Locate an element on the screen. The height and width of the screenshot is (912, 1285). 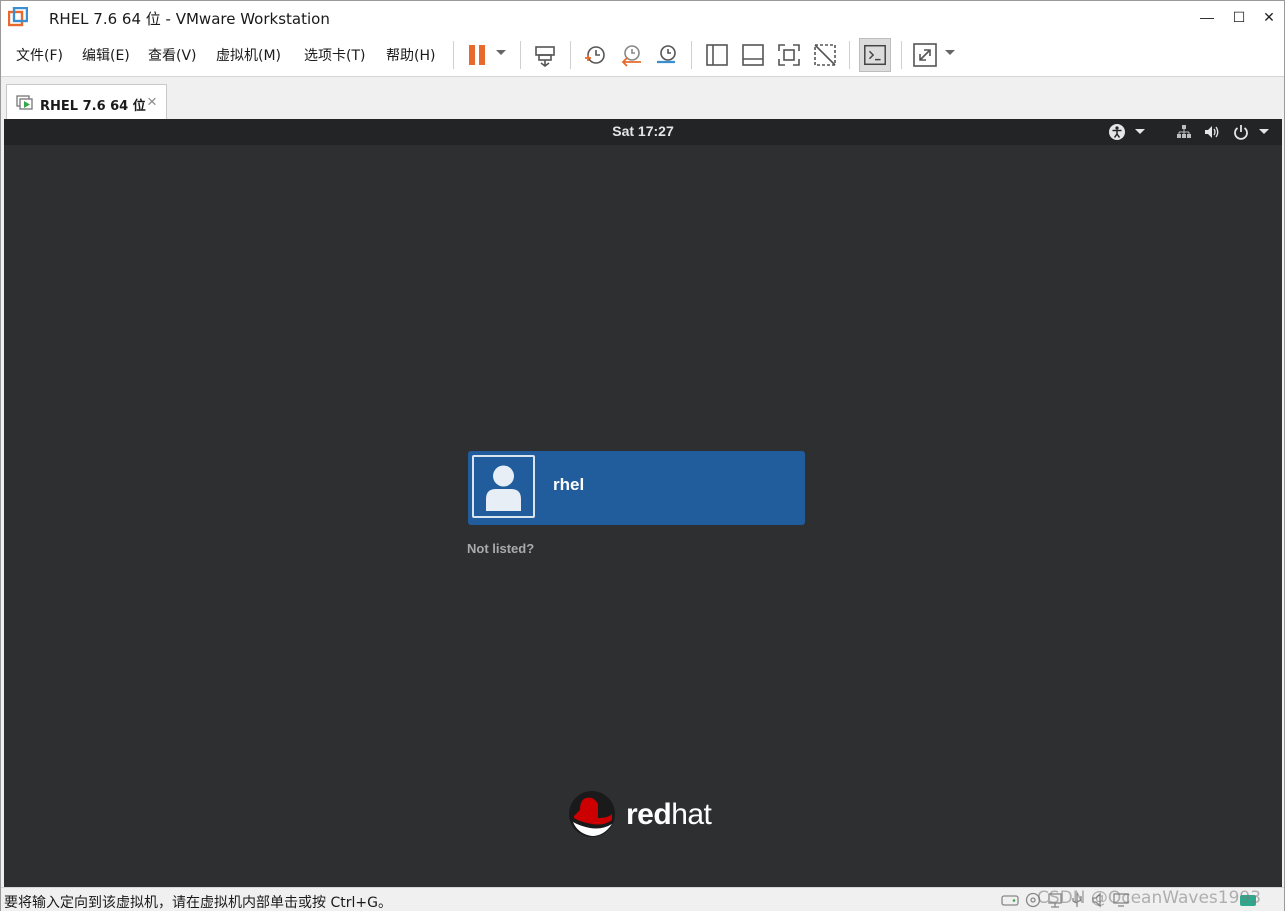
menu-edit: 编辑(E) is located at coordinates (106, 55).